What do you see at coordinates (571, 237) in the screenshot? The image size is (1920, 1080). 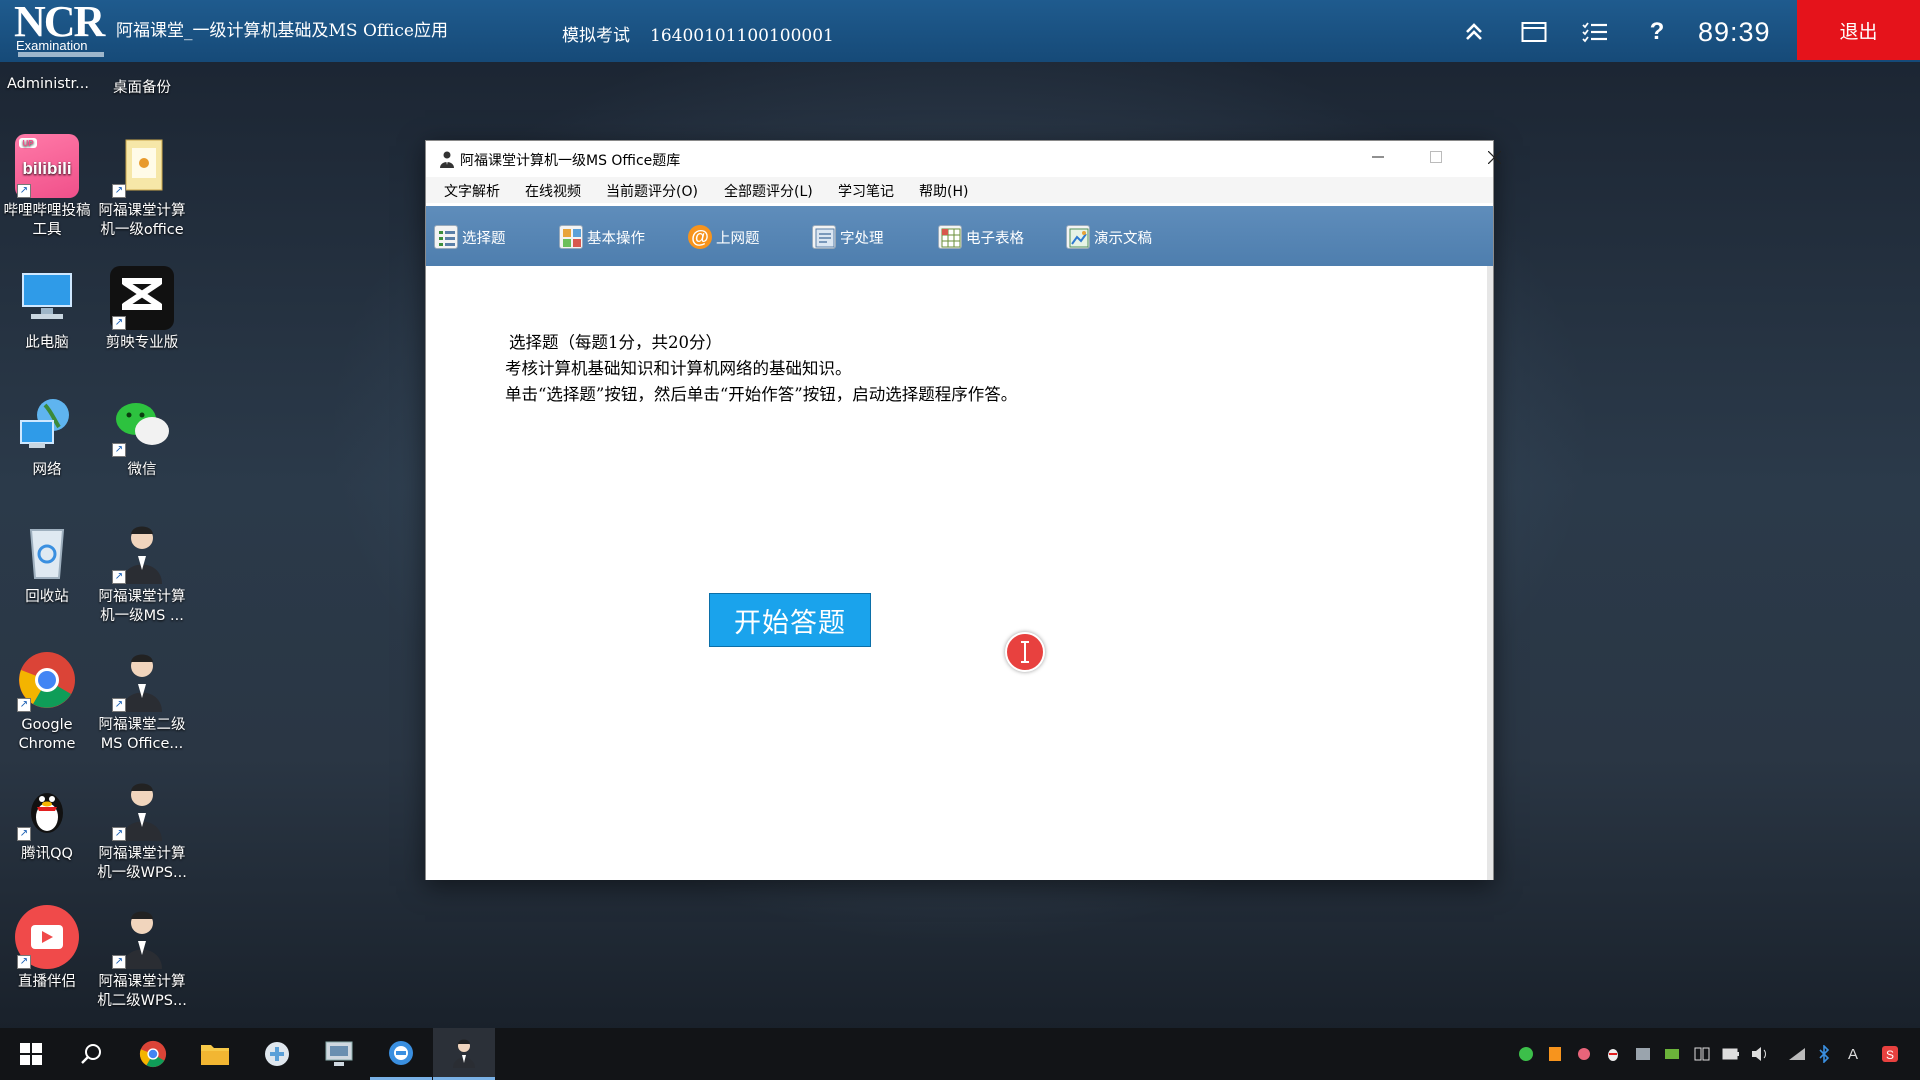 I see `grid-tiles-icon` at bounding box center [571, 237].